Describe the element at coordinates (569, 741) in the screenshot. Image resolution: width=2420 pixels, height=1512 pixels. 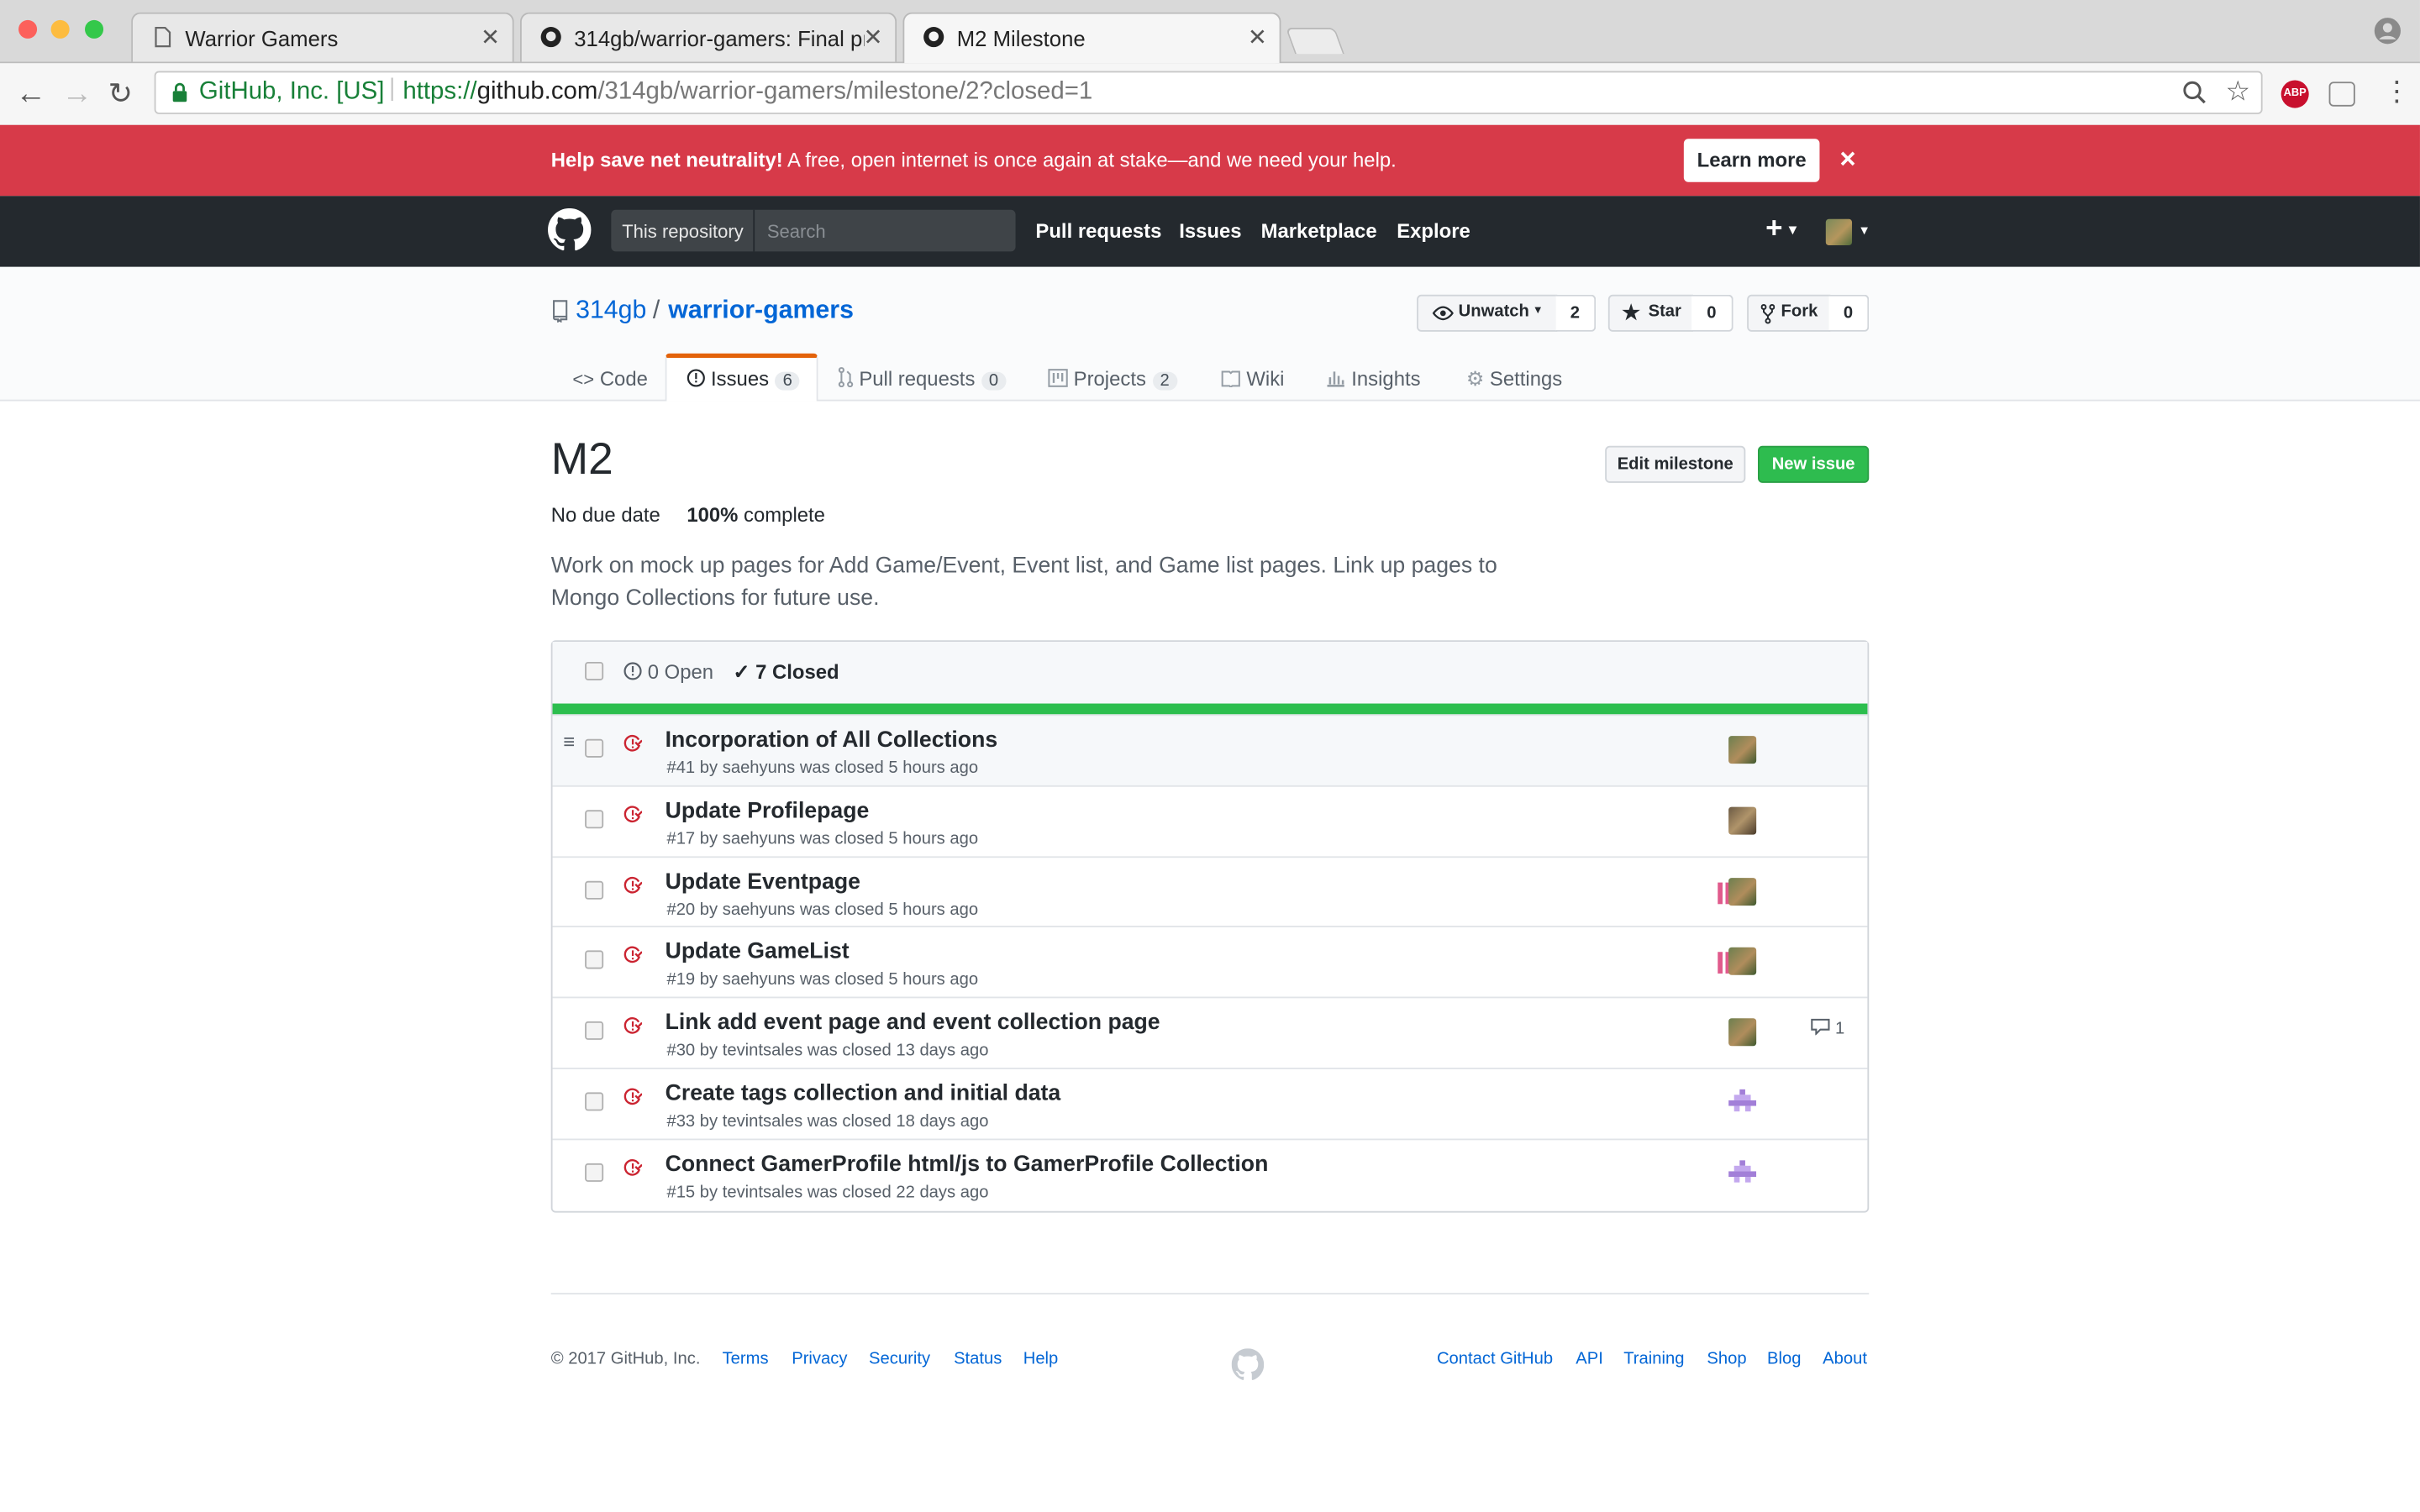
I see `drag-handle-icon: ≡` at that location.